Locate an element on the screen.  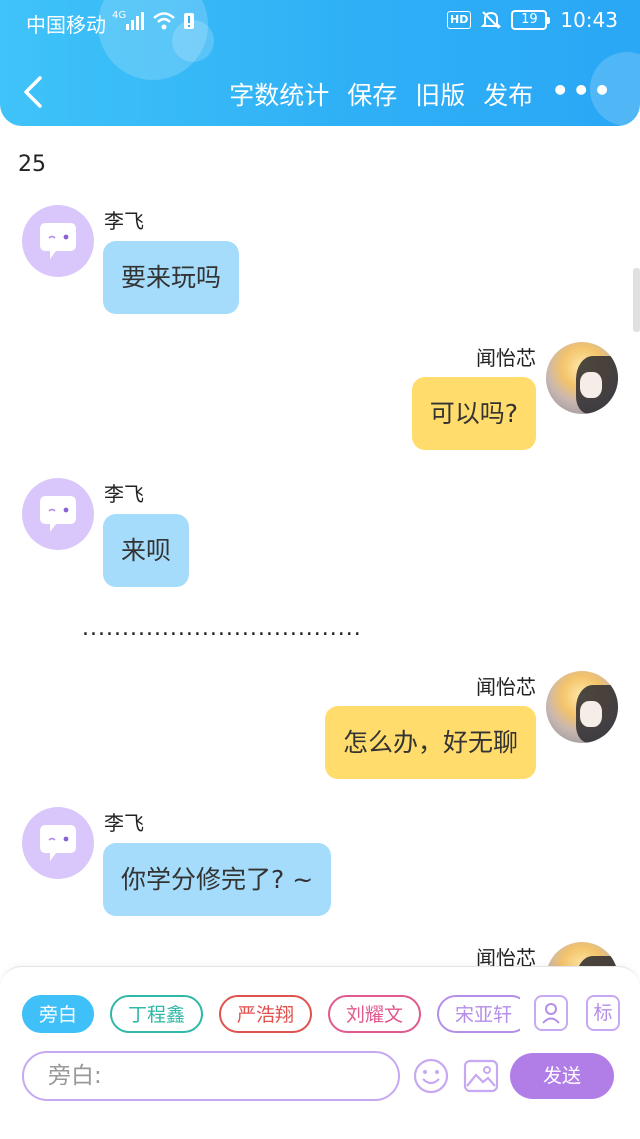
status-bar: 中国移动 4G HD 19 10:43 is located at coordinates (320, 22).